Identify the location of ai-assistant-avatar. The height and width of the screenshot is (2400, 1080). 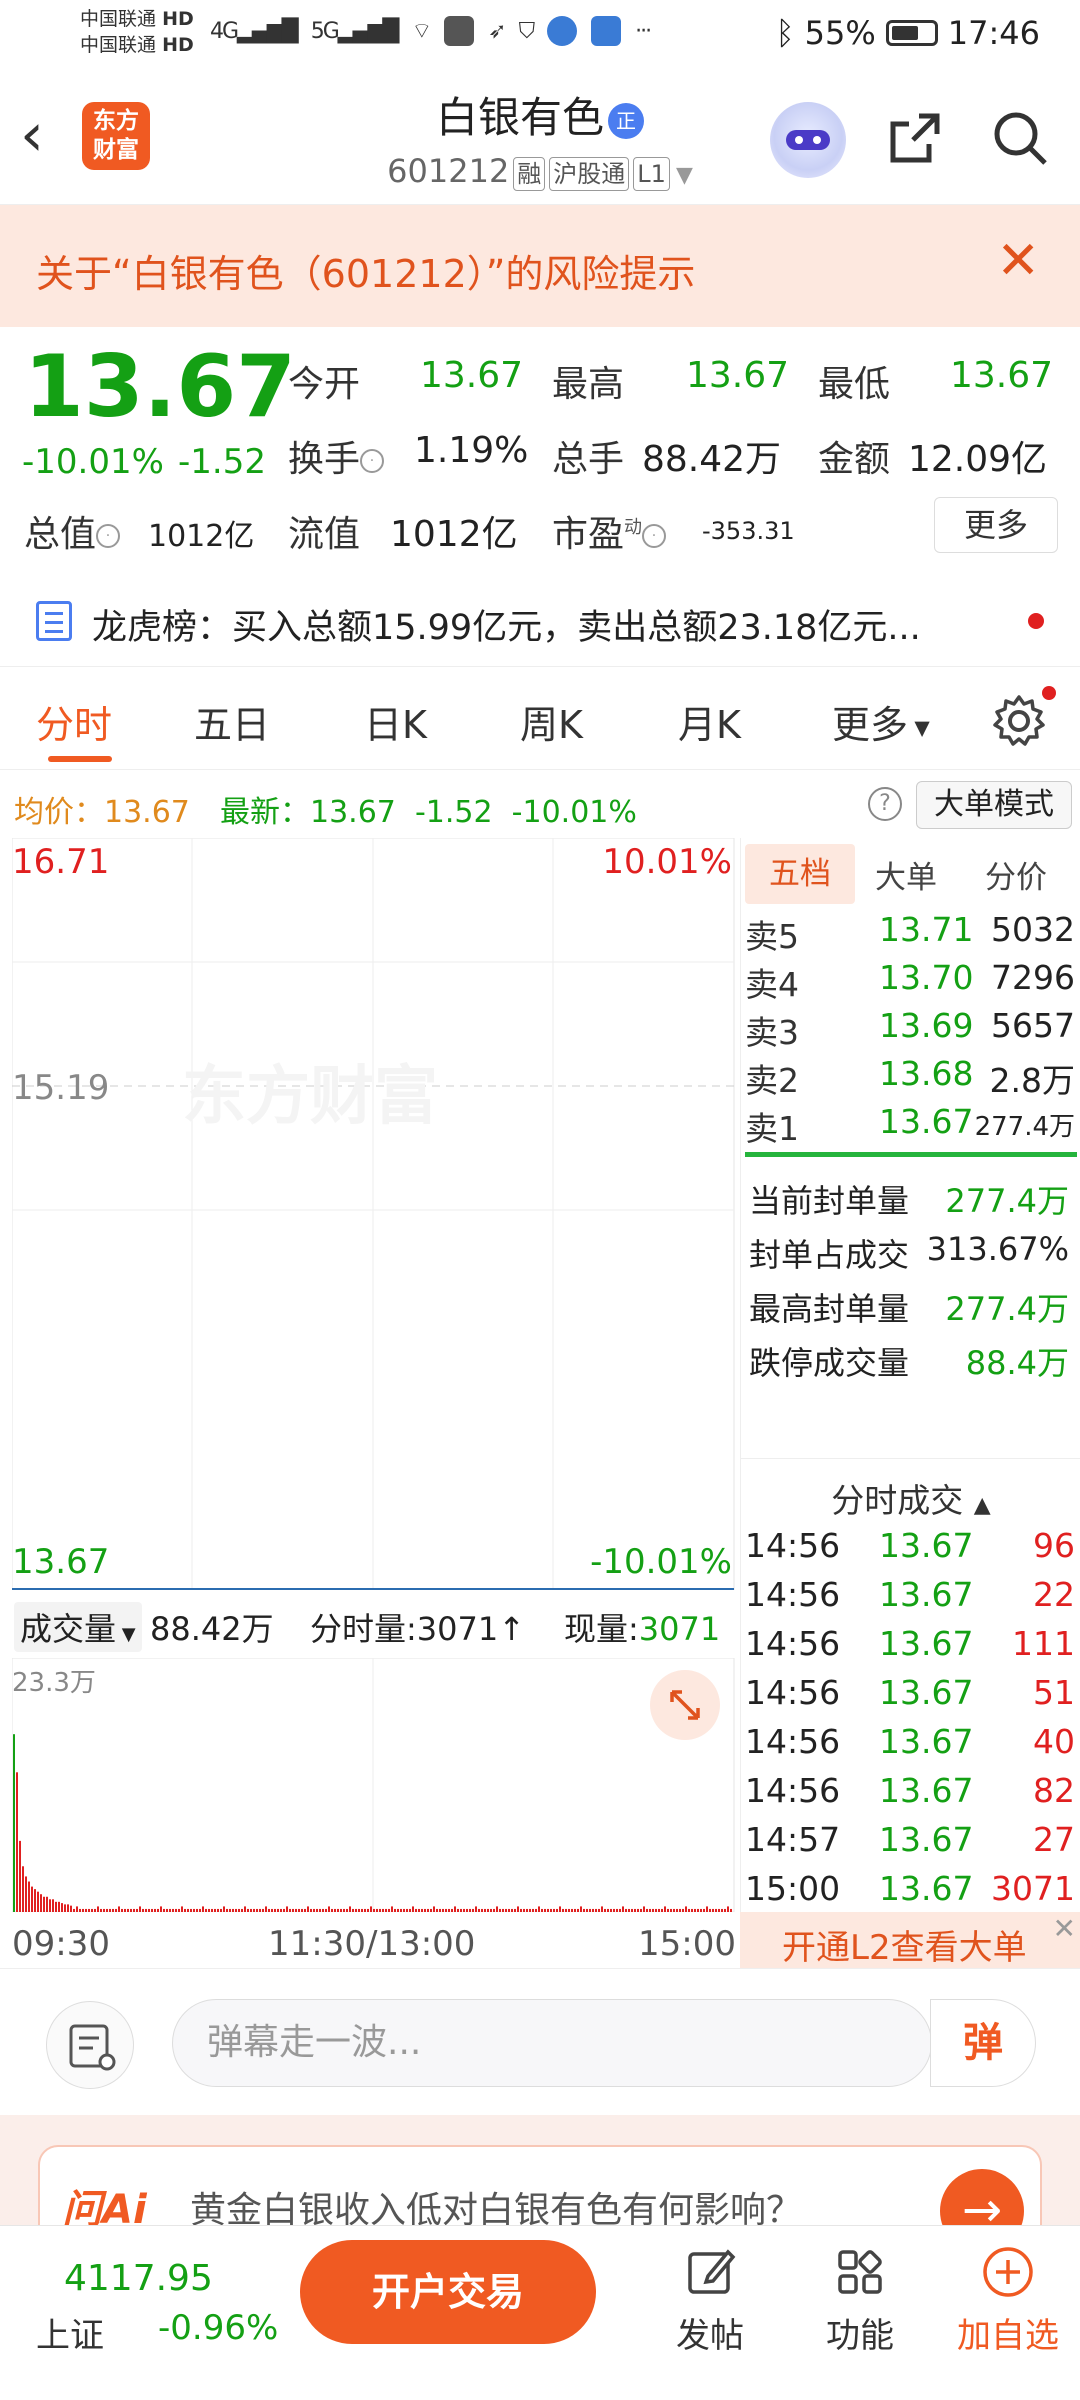
(808, 140).